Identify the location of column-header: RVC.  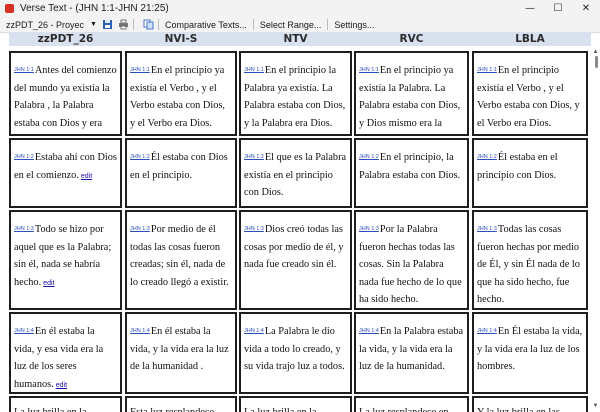
(411, 39).